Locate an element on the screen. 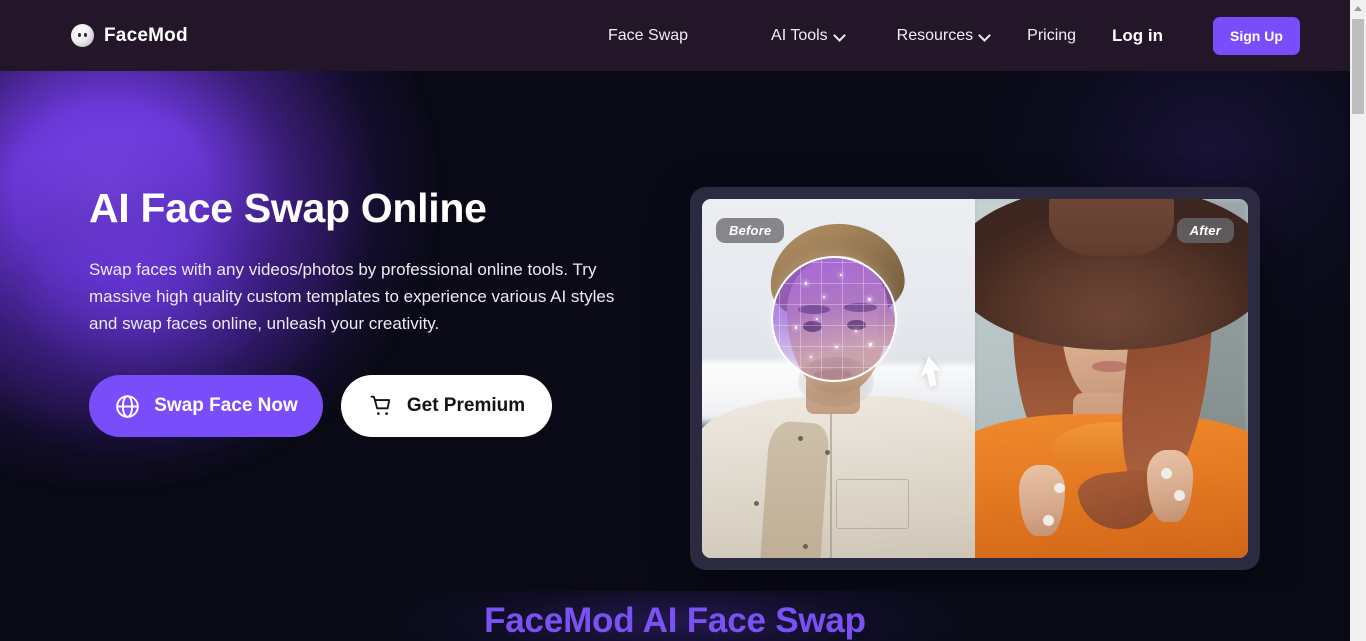 Image resolution: width=1366 pixels, height=641 pixels. nav-item-label: Pricing is located at coordinates (1052, 35).